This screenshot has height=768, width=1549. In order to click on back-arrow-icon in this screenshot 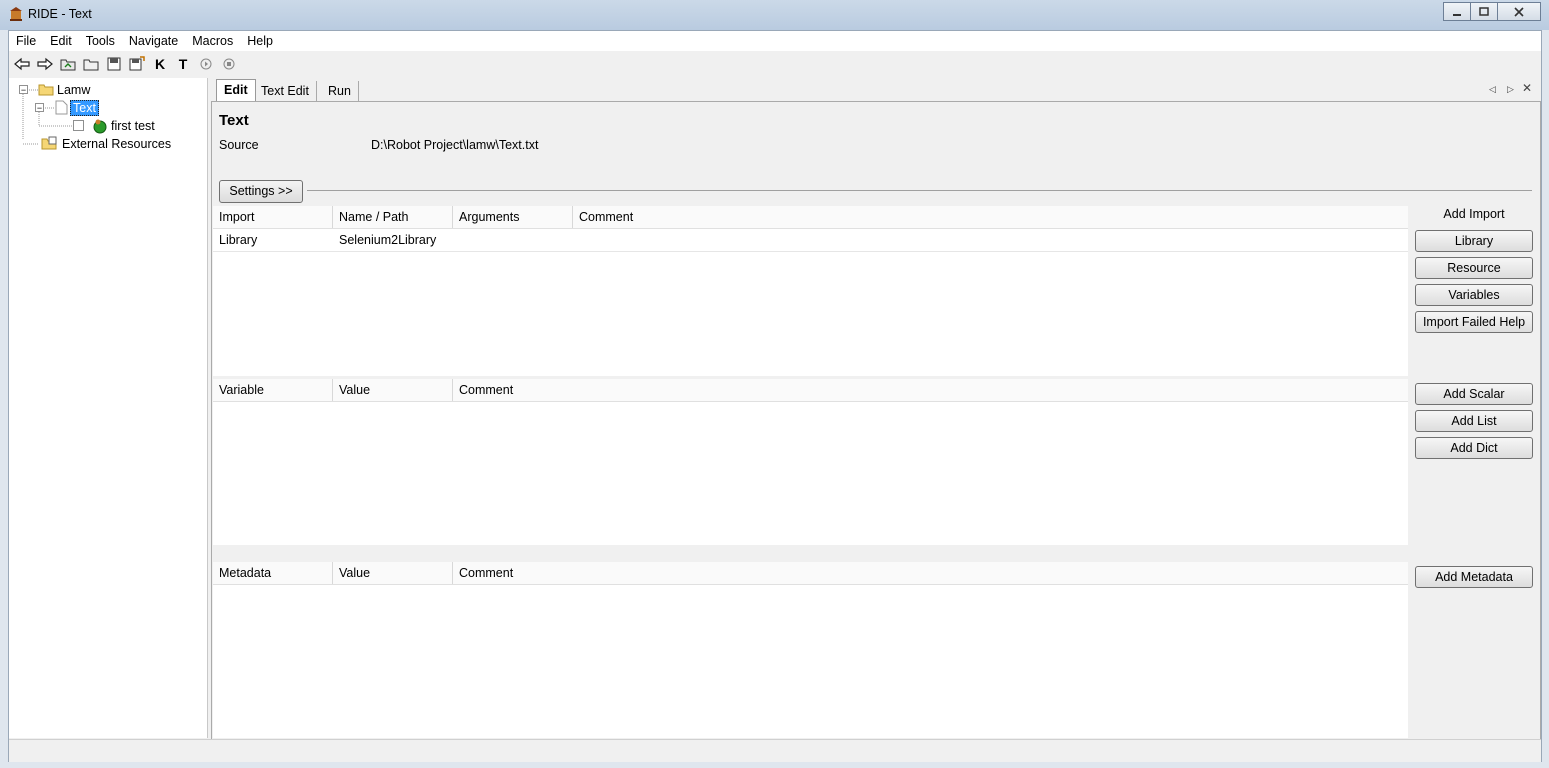, I will do `click(22, 64)`.